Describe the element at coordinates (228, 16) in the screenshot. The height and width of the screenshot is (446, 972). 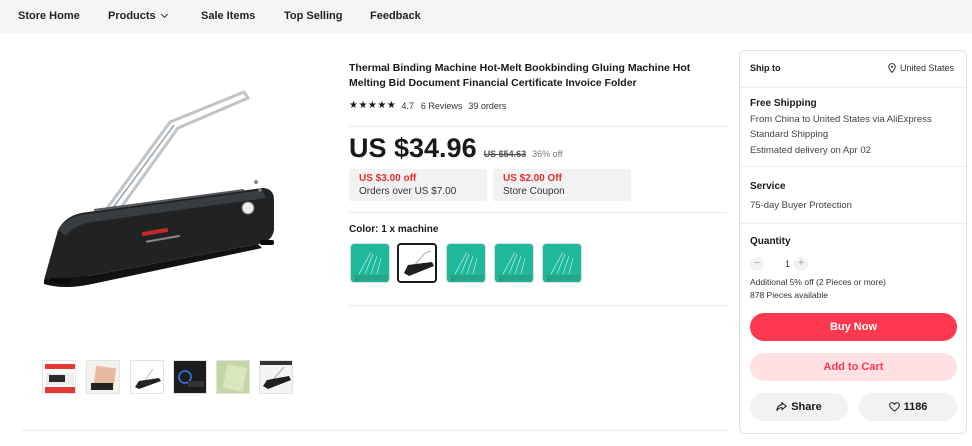
I see `nav-sale-items: Sale Items` at that location.